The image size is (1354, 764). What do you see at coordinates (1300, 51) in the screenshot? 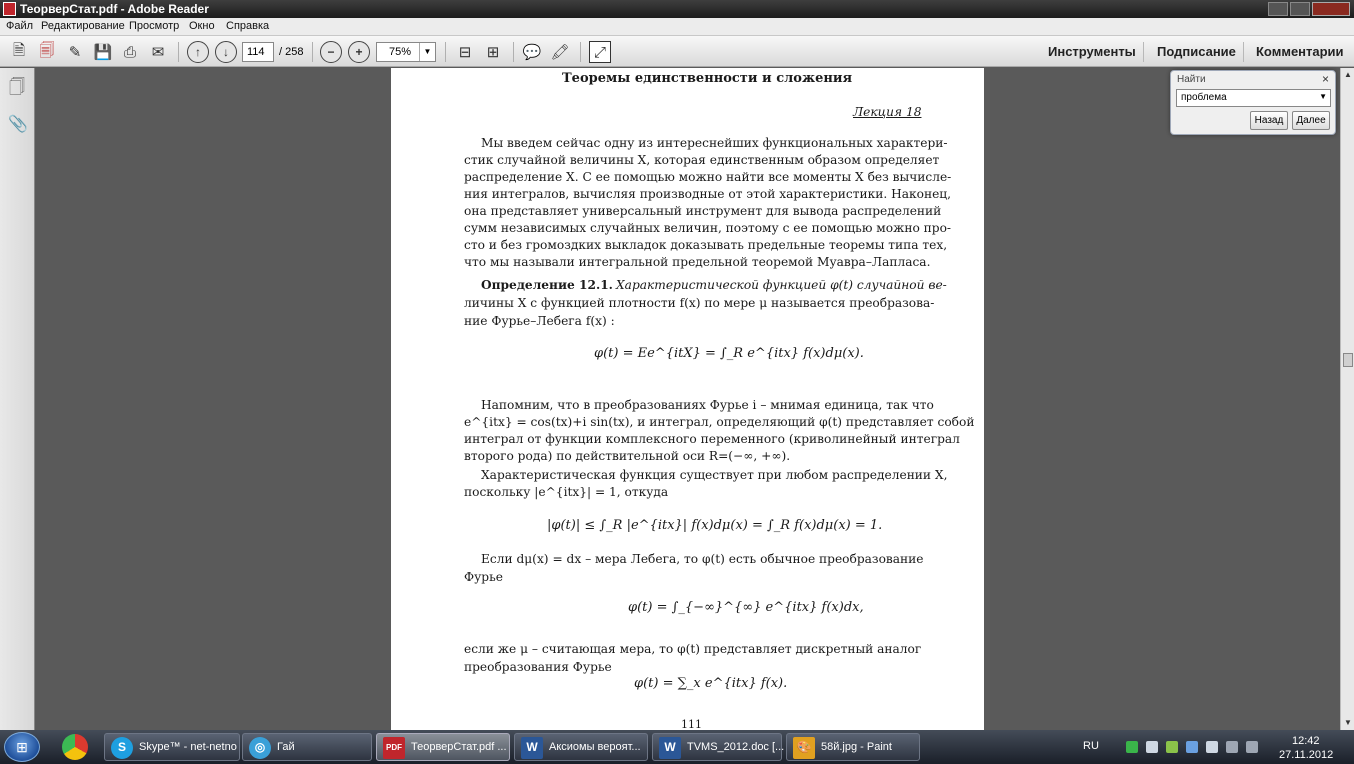
I see `comment-link: Комментарии` at bounding box center [1300, 51].